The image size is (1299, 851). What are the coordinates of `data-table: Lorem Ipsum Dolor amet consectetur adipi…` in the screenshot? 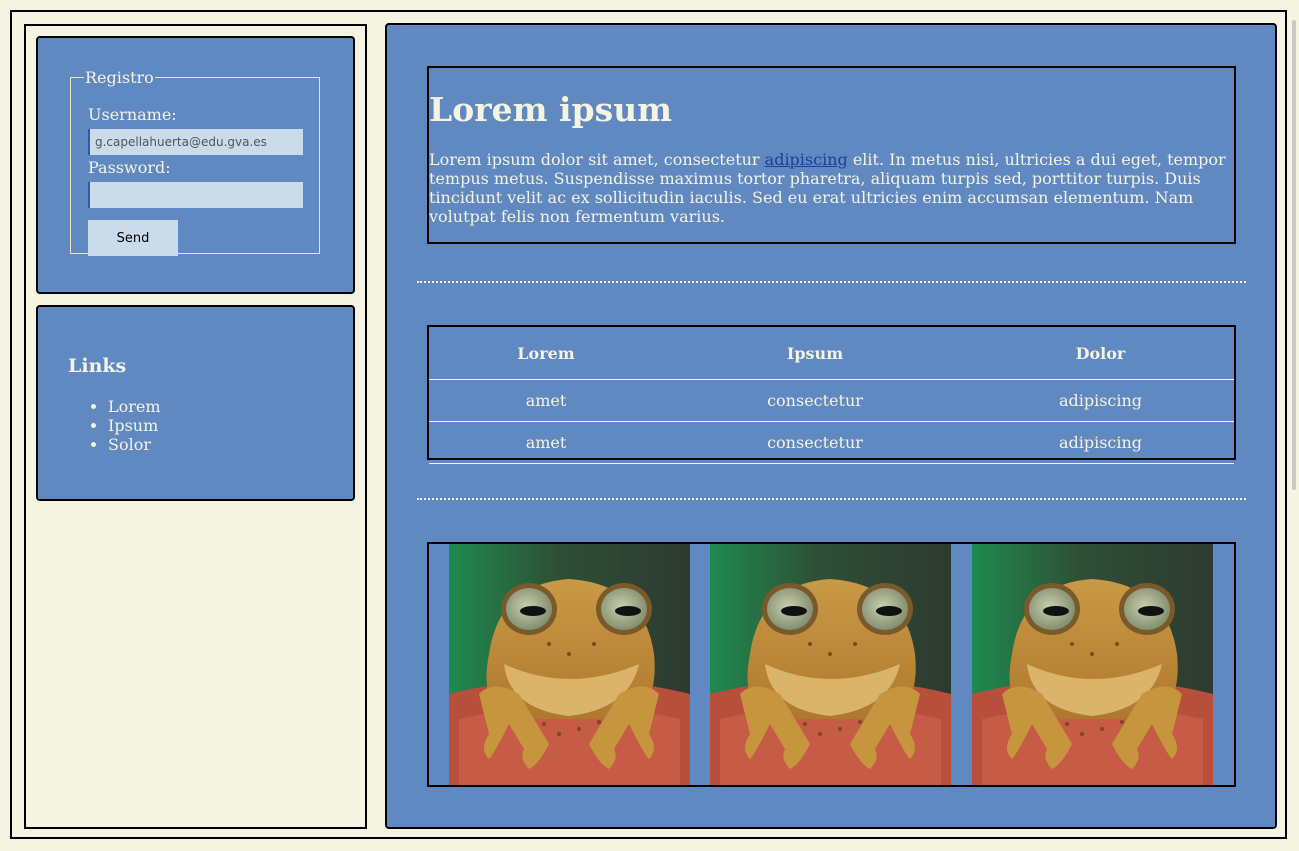 It's located at (831, 395).